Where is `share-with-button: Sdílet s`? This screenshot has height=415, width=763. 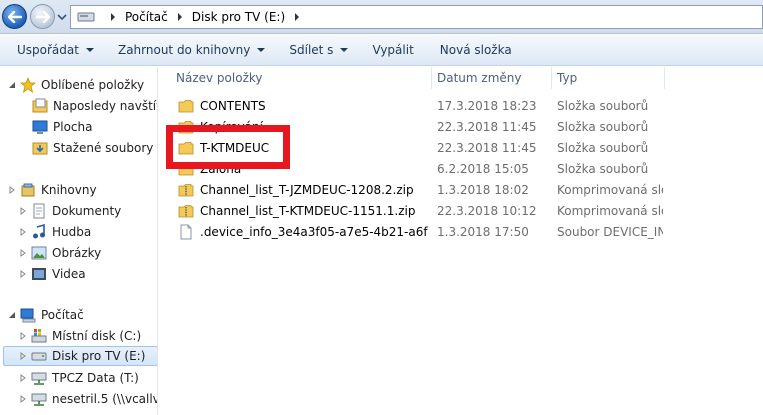 share-with-button: Sdílet s is located at coordinates (318, 50).